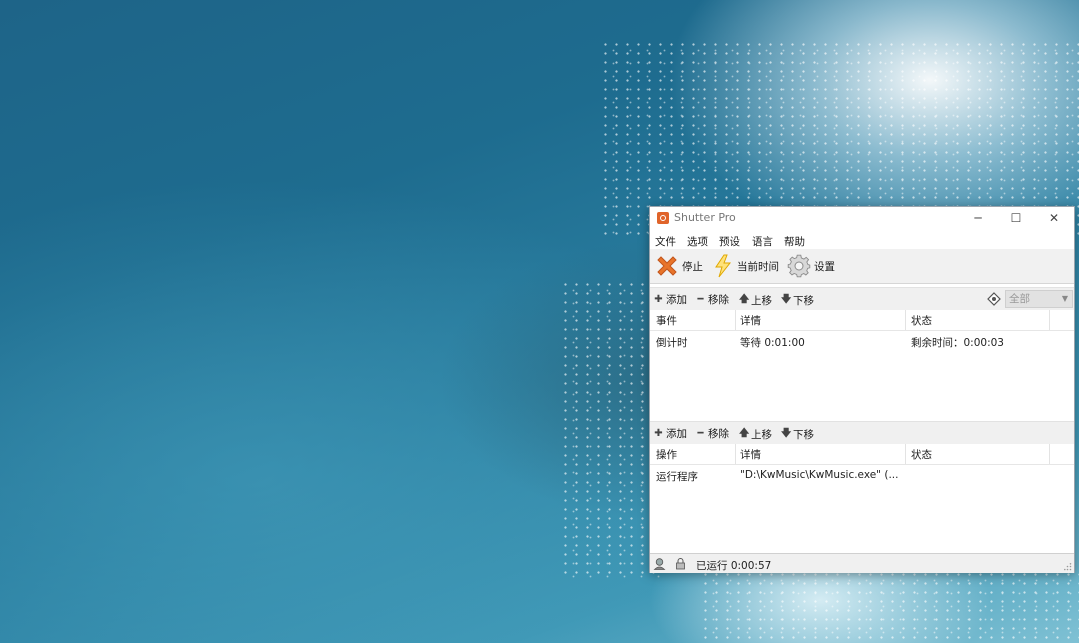 Image resolution: width=1079 pixels, height=643 pixels. Describe the element at coordinates (1054, 218) in the screenshot. I see `close-button: ✕` at that location.